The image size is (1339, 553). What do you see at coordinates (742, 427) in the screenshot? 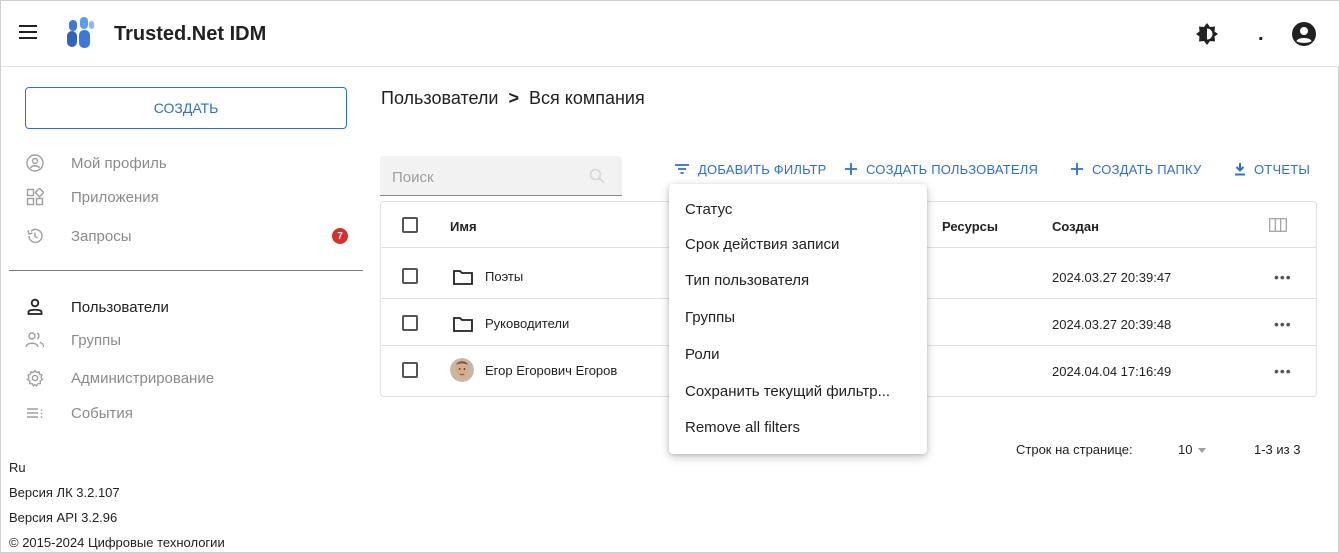
I see `filter-menu-item-remove-all: Remove all filters` at bounding box center [742, 427].